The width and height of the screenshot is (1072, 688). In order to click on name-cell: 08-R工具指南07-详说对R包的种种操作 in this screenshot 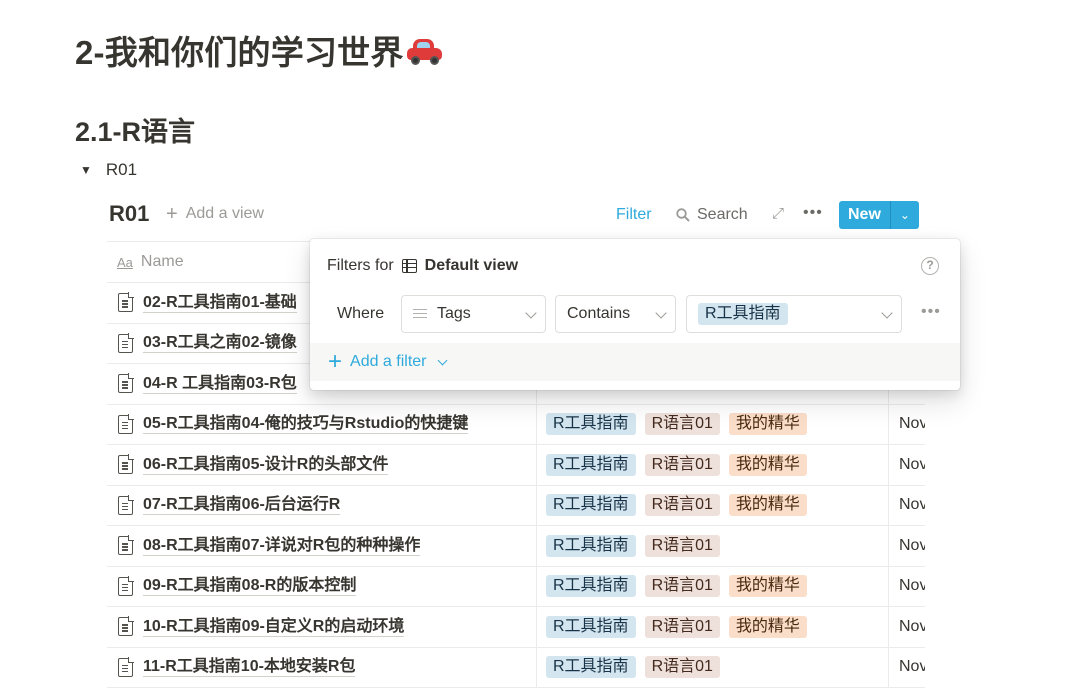, I will do `click(322, 546)`.